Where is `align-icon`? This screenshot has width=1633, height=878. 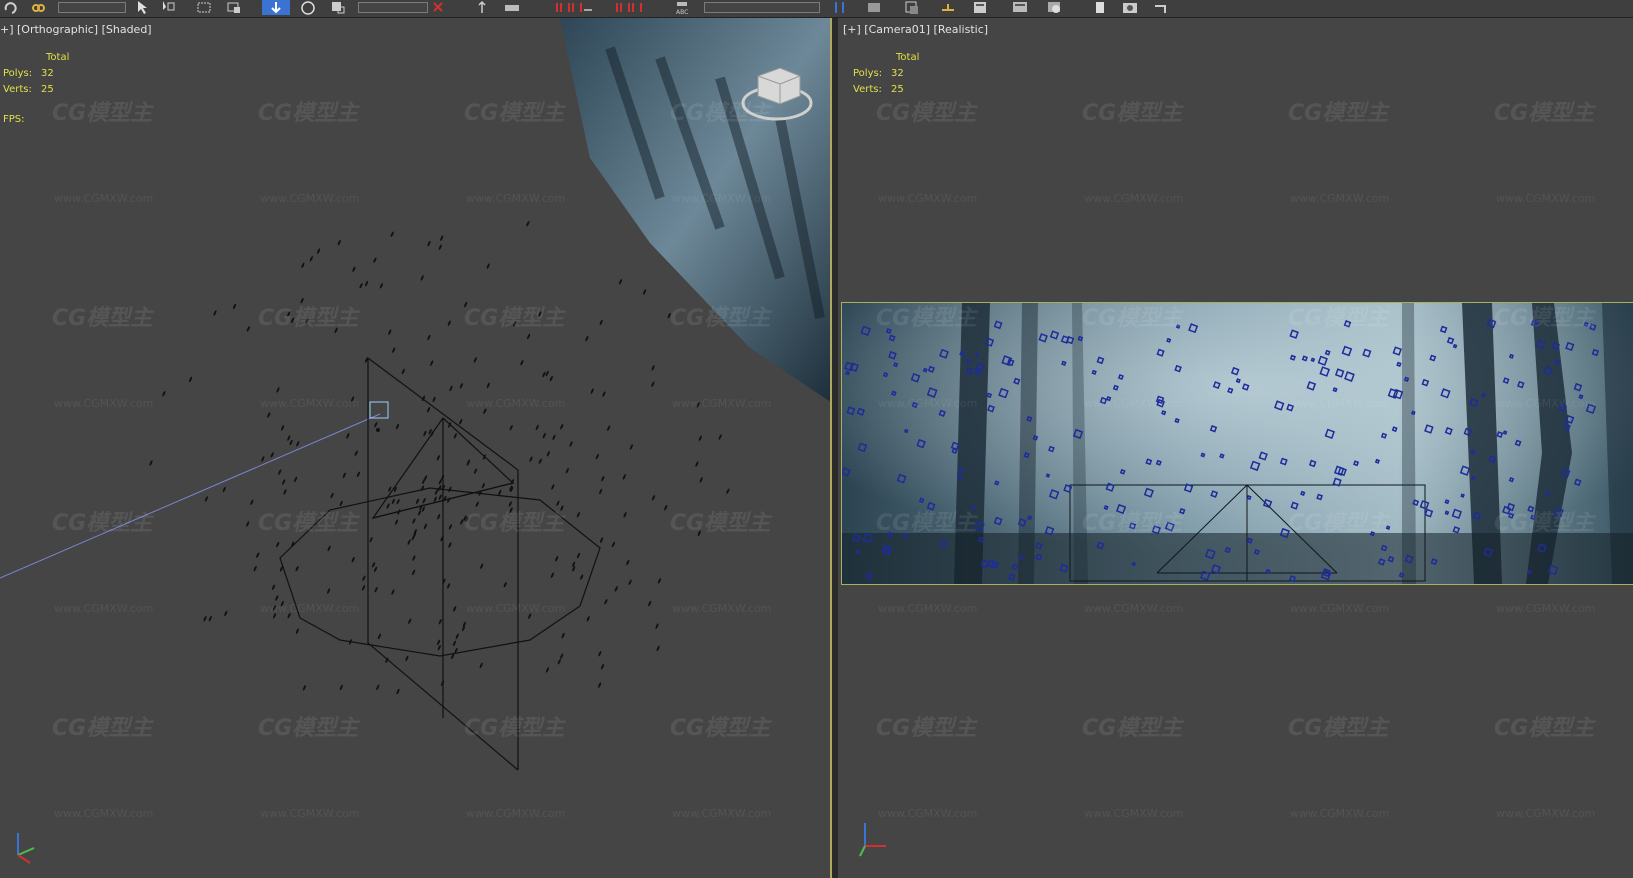
align-icon is located at coordinates (874, 7).